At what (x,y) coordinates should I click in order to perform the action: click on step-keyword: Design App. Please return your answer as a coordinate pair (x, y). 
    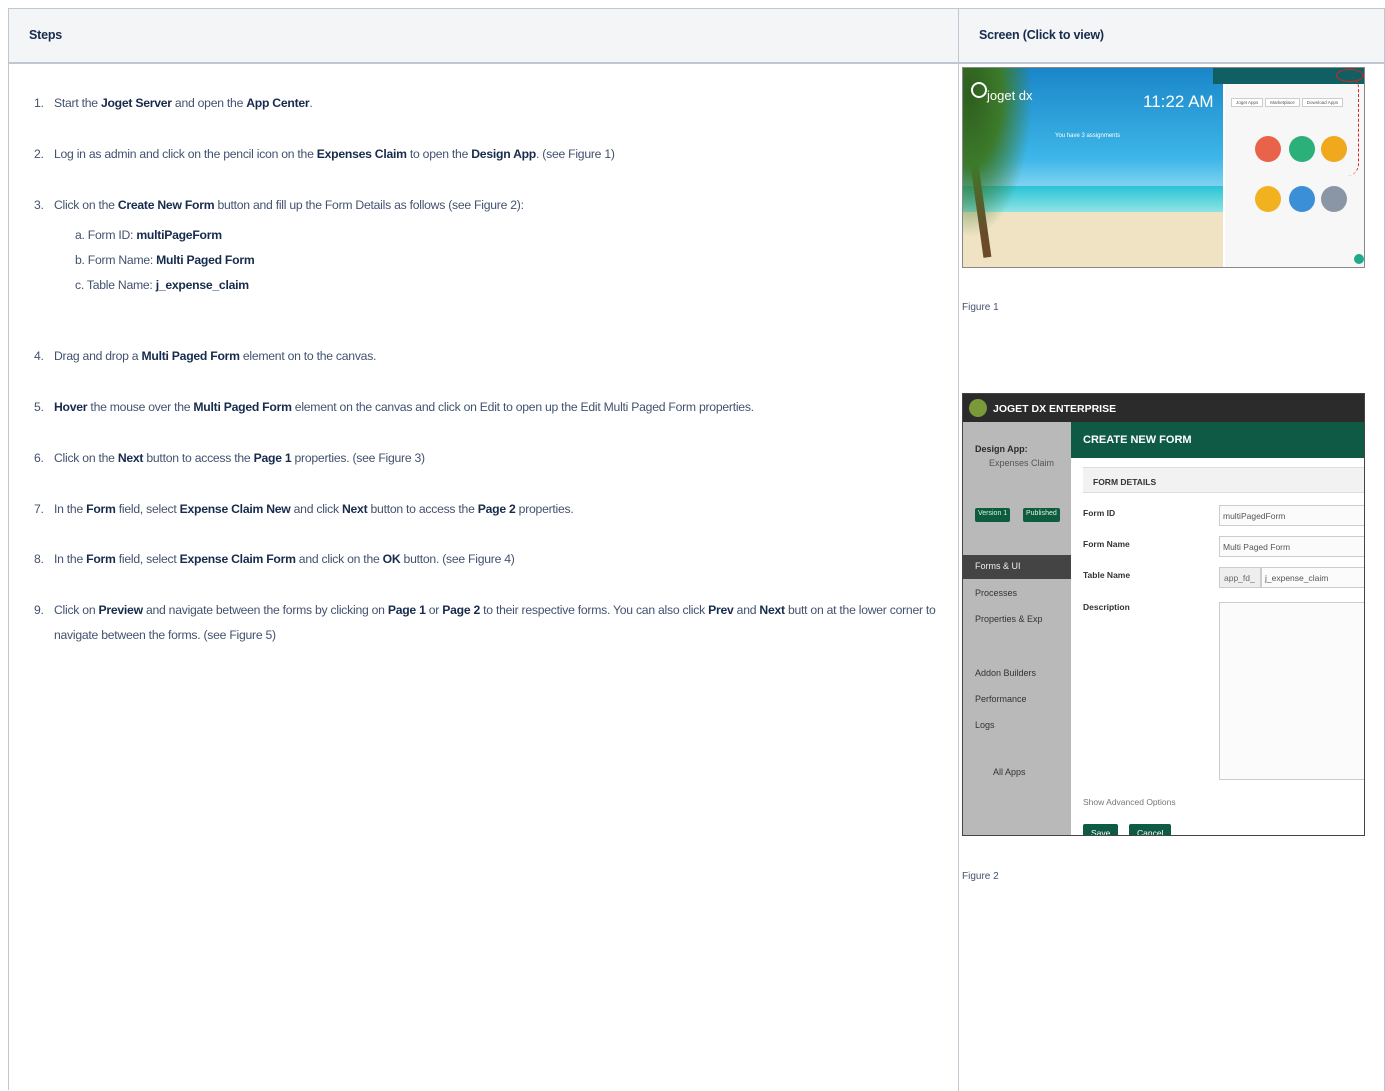
    Looking at the image, I should click on (504, 154).